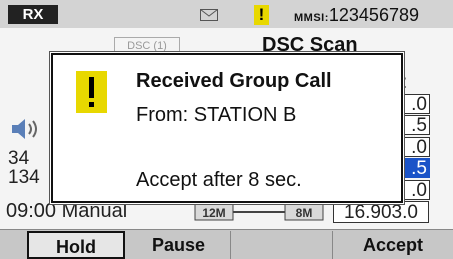 This screenshot has width=453, height=259. What do you see at coordinates (209, 15) in the screenshot?
I see `envelope-icon` at bounding box center [209, 15].